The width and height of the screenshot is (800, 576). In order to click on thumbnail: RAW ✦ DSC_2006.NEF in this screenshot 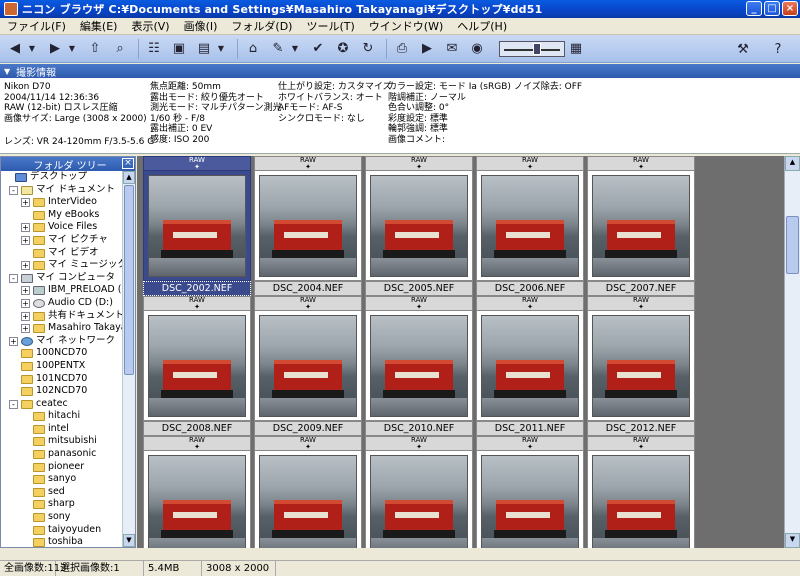, I will do `click(530, 227)`.